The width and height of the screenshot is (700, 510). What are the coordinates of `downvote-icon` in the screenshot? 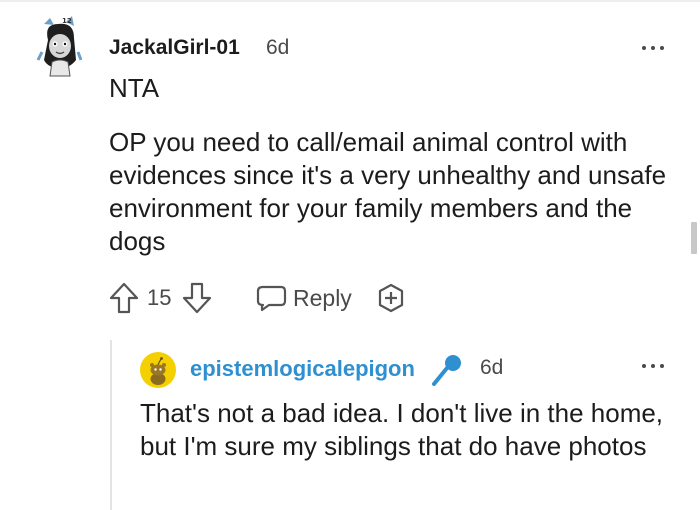 It's located at (197, 298).